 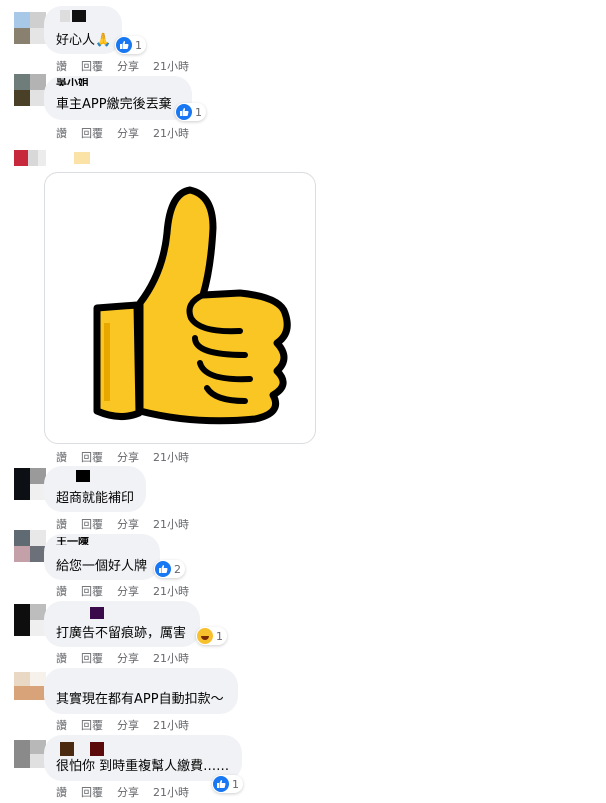 I want to click on comment-bubble: 打廣告不留痕跡，厲害 1, so click(x=135, y=624).